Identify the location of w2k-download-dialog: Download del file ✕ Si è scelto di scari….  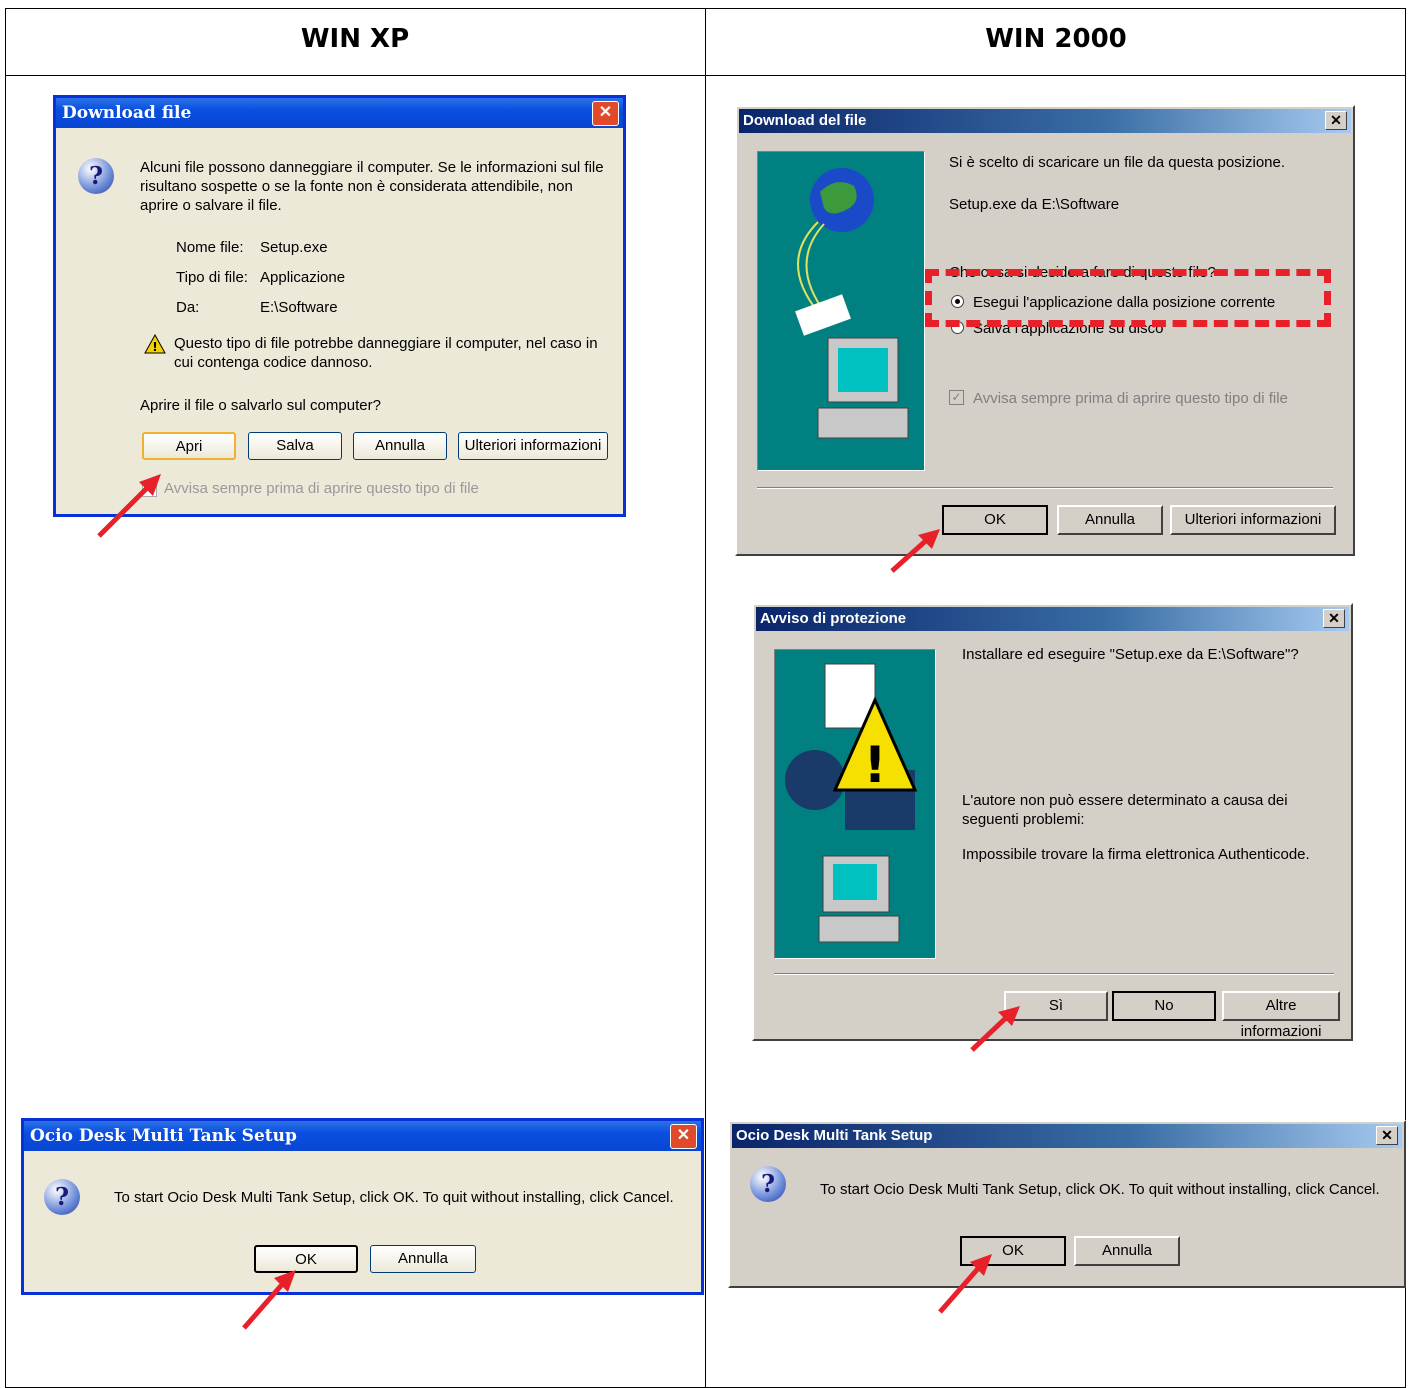
(1045, 330).